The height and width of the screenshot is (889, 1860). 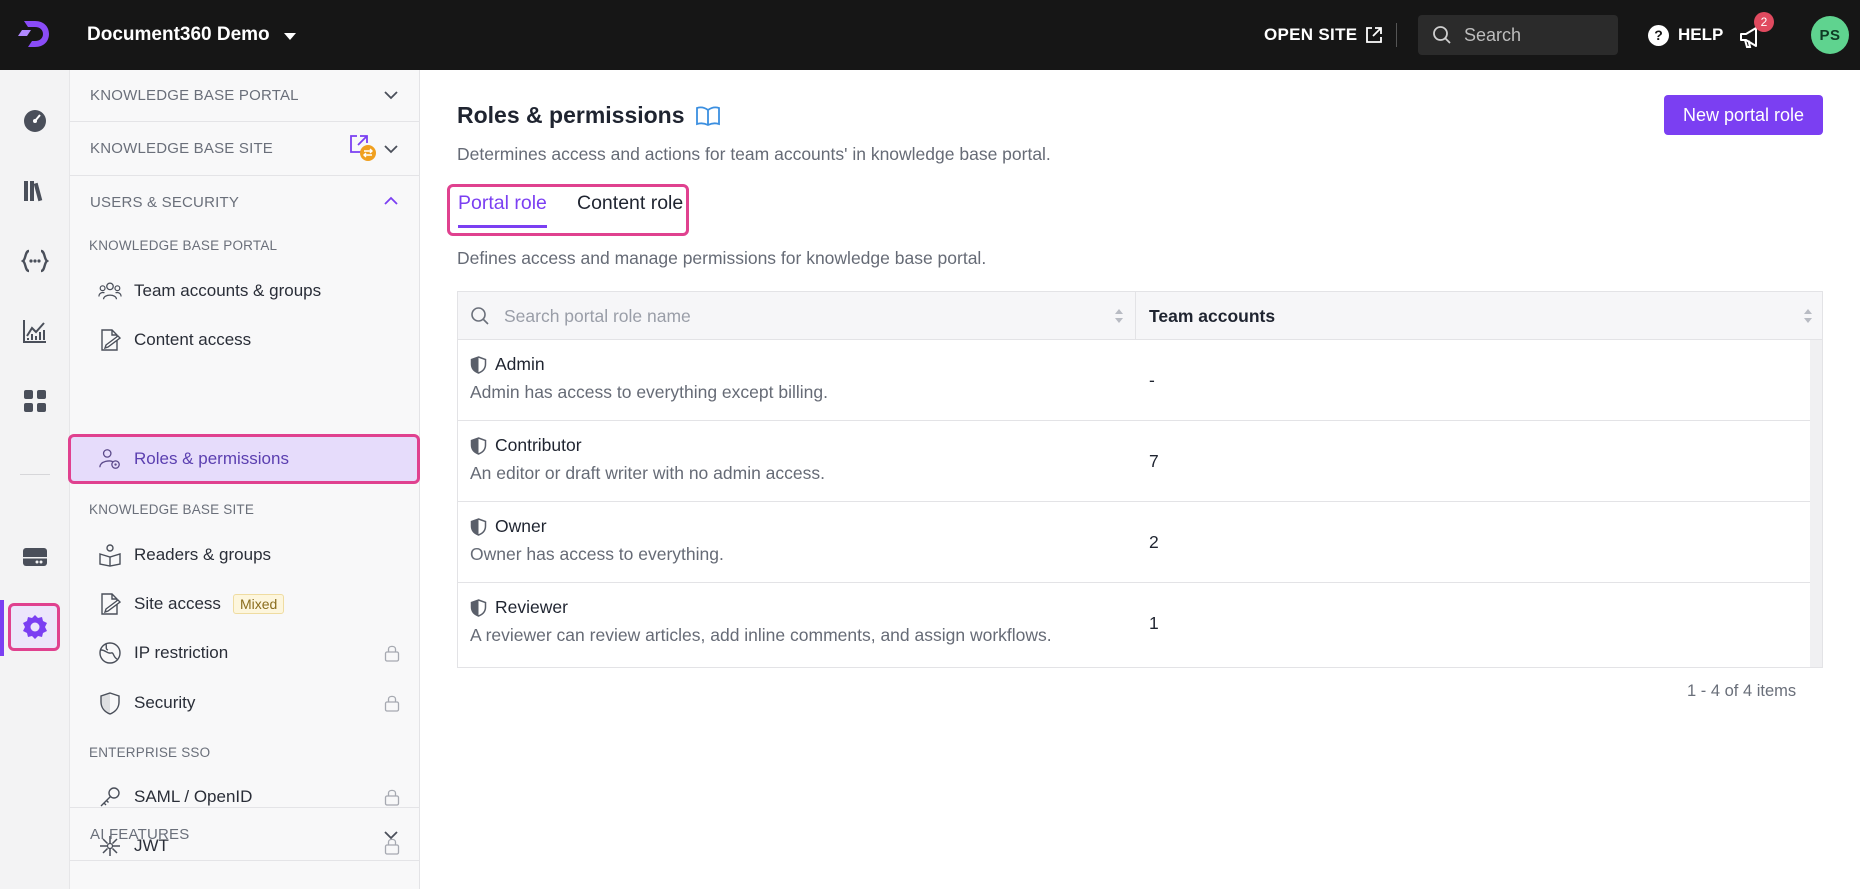 What do you see at coordinates (35, 479) in the screenshot?
I see `icon-rail` at bounding box center [35, 479].